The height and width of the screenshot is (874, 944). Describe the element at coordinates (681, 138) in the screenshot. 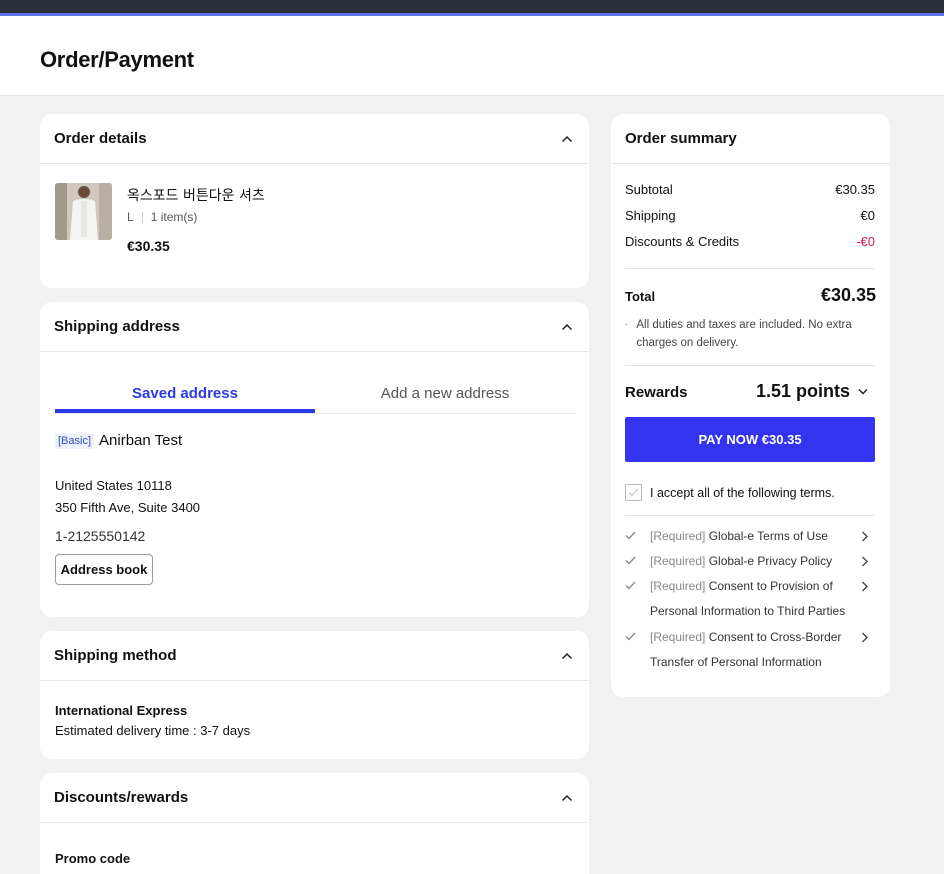

I see `order-summary-title: Order summary` at that location.